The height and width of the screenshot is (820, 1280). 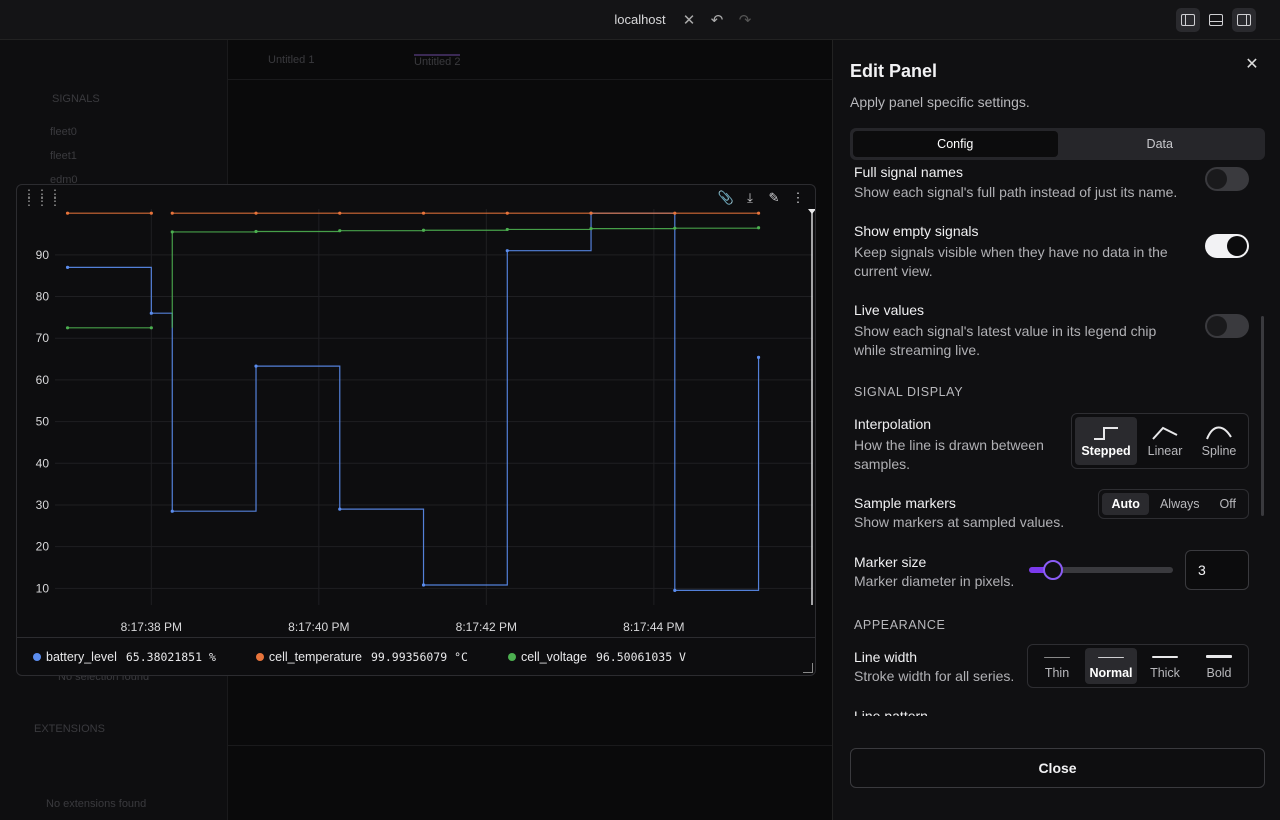 I want to click on redo-icon: ↷, so click(x=745, y=20).